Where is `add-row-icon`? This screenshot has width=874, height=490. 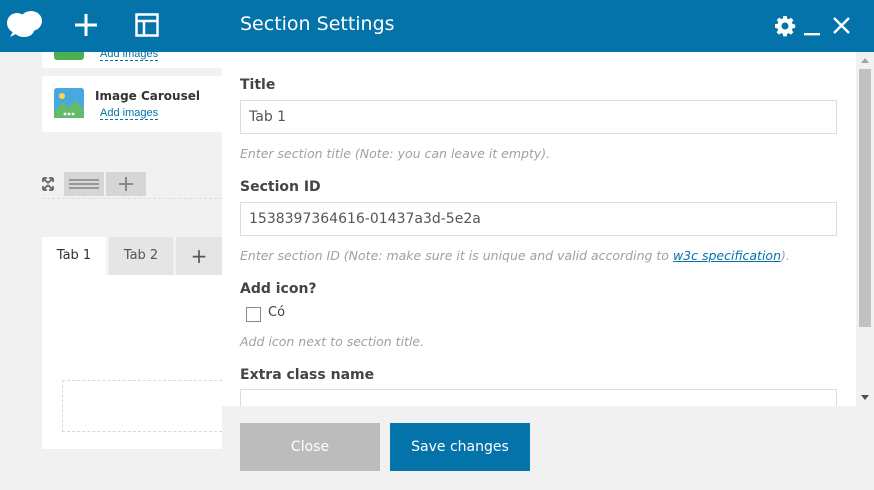 add-row-icon is located at coordinates (126, 184).